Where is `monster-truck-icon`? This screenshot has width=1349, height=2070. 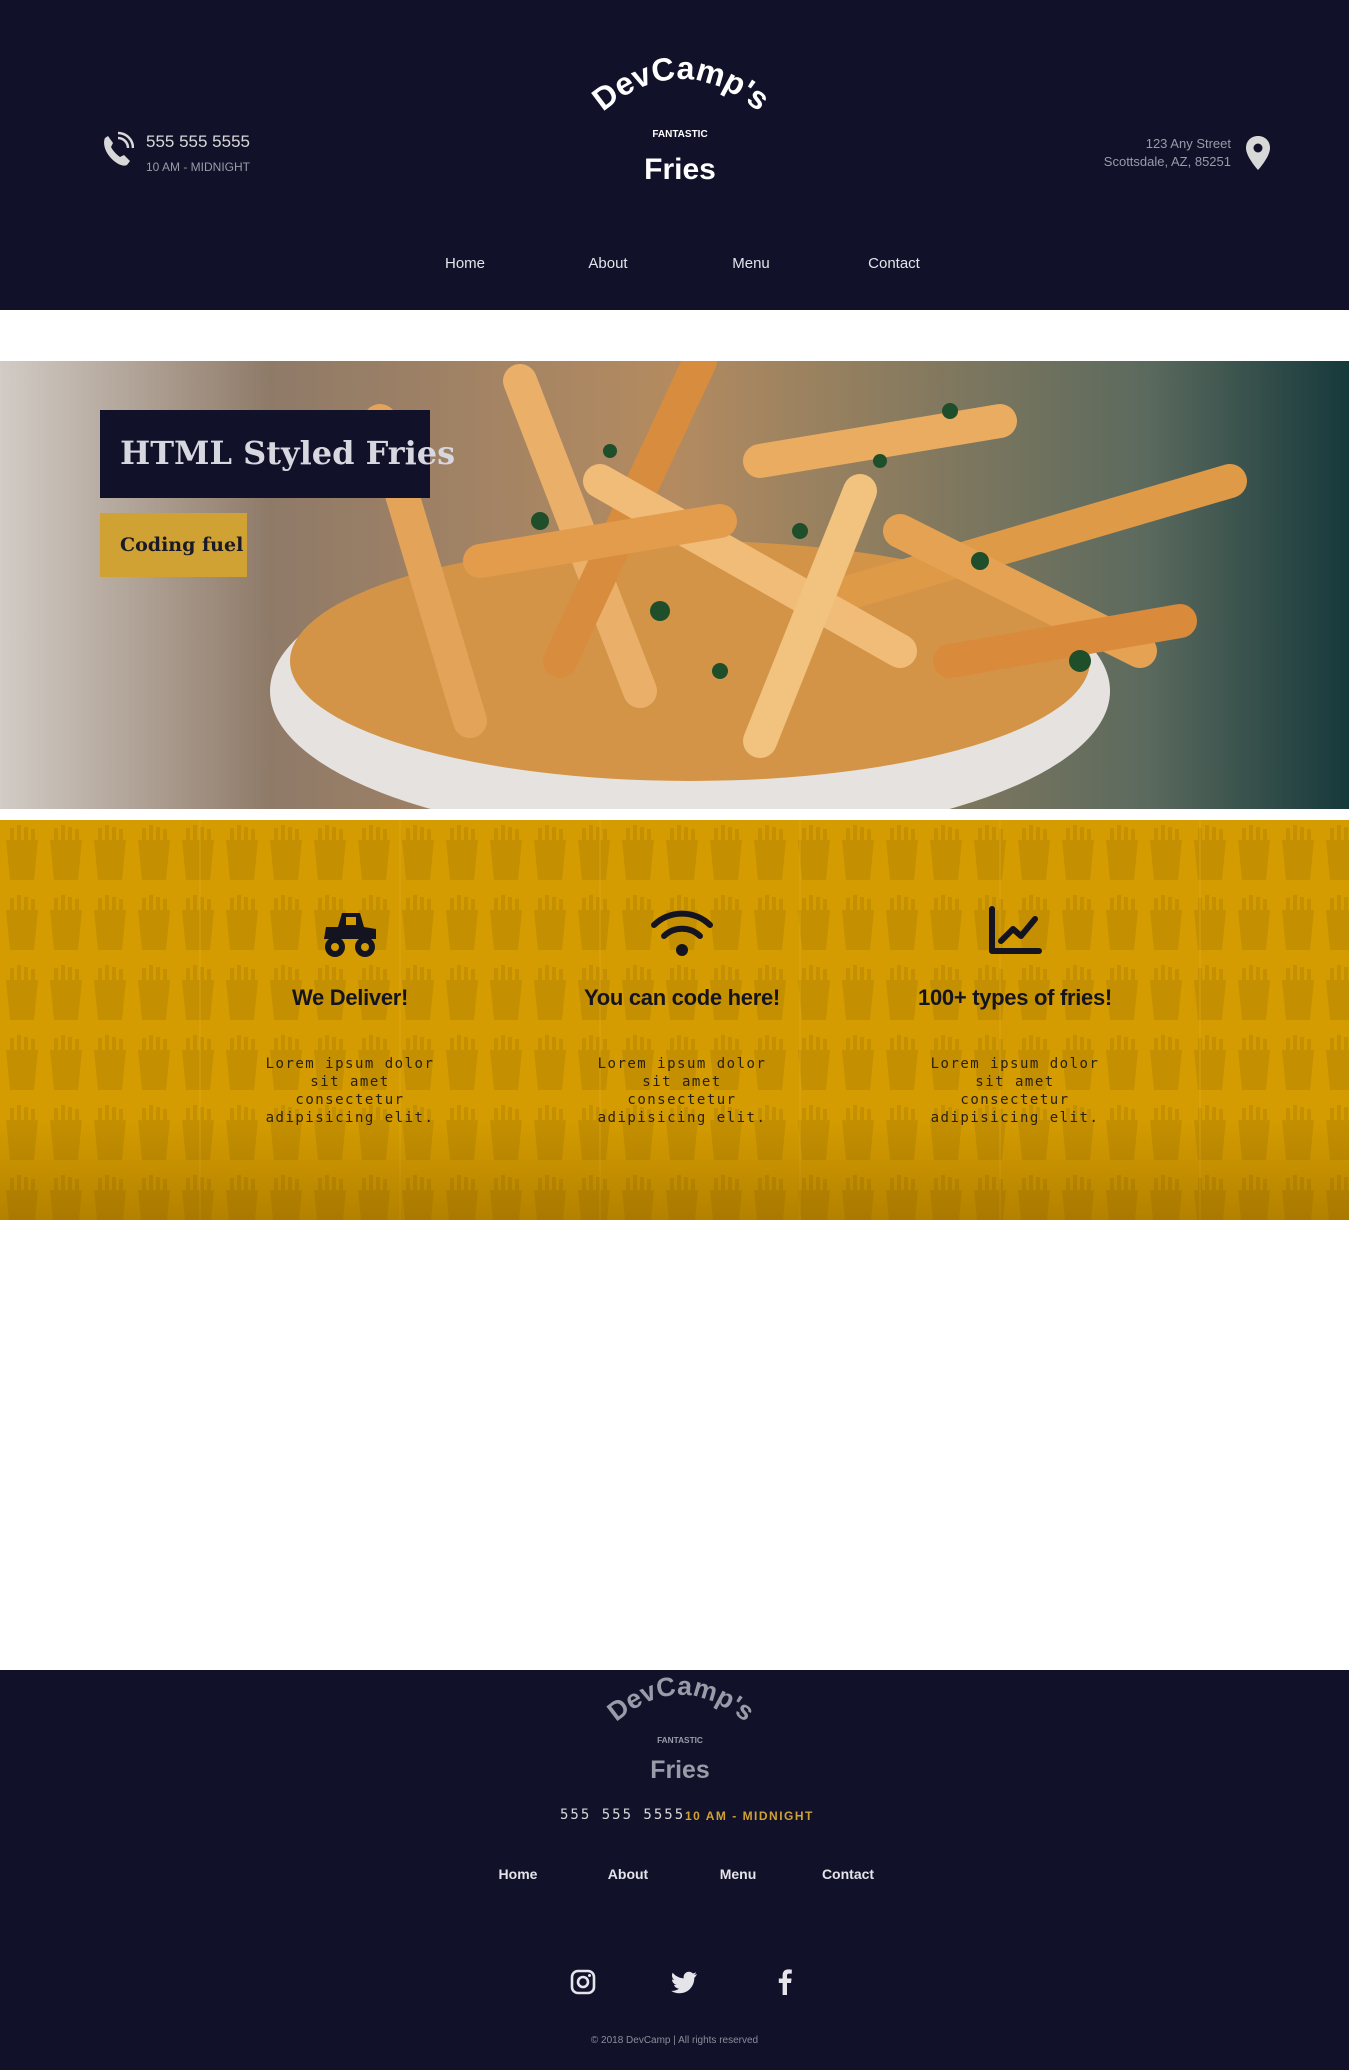
monster-truck-icon is located at coordinates (350, 935).